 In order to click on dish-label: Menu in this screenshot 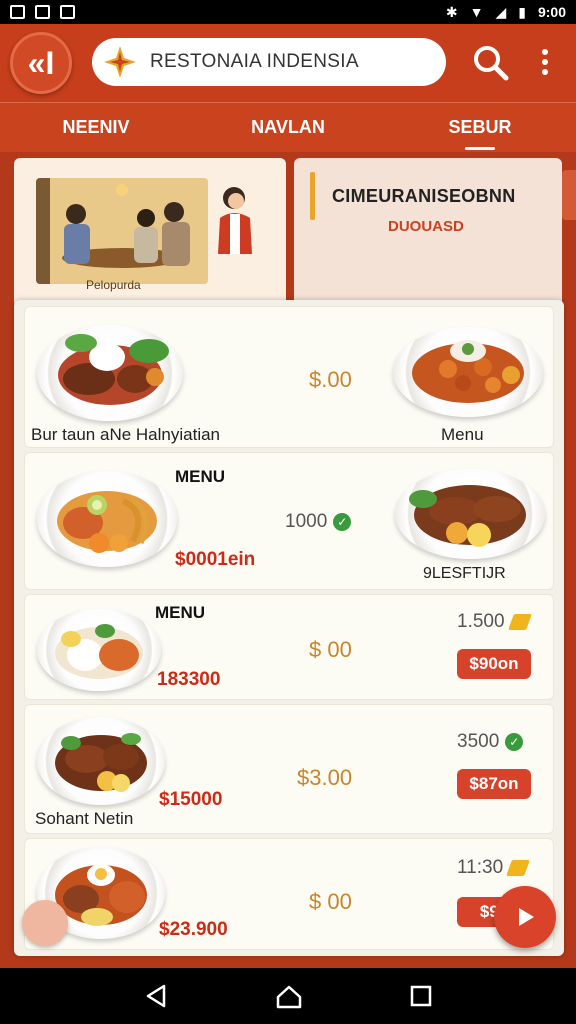, I will do `click(462, 434)`.